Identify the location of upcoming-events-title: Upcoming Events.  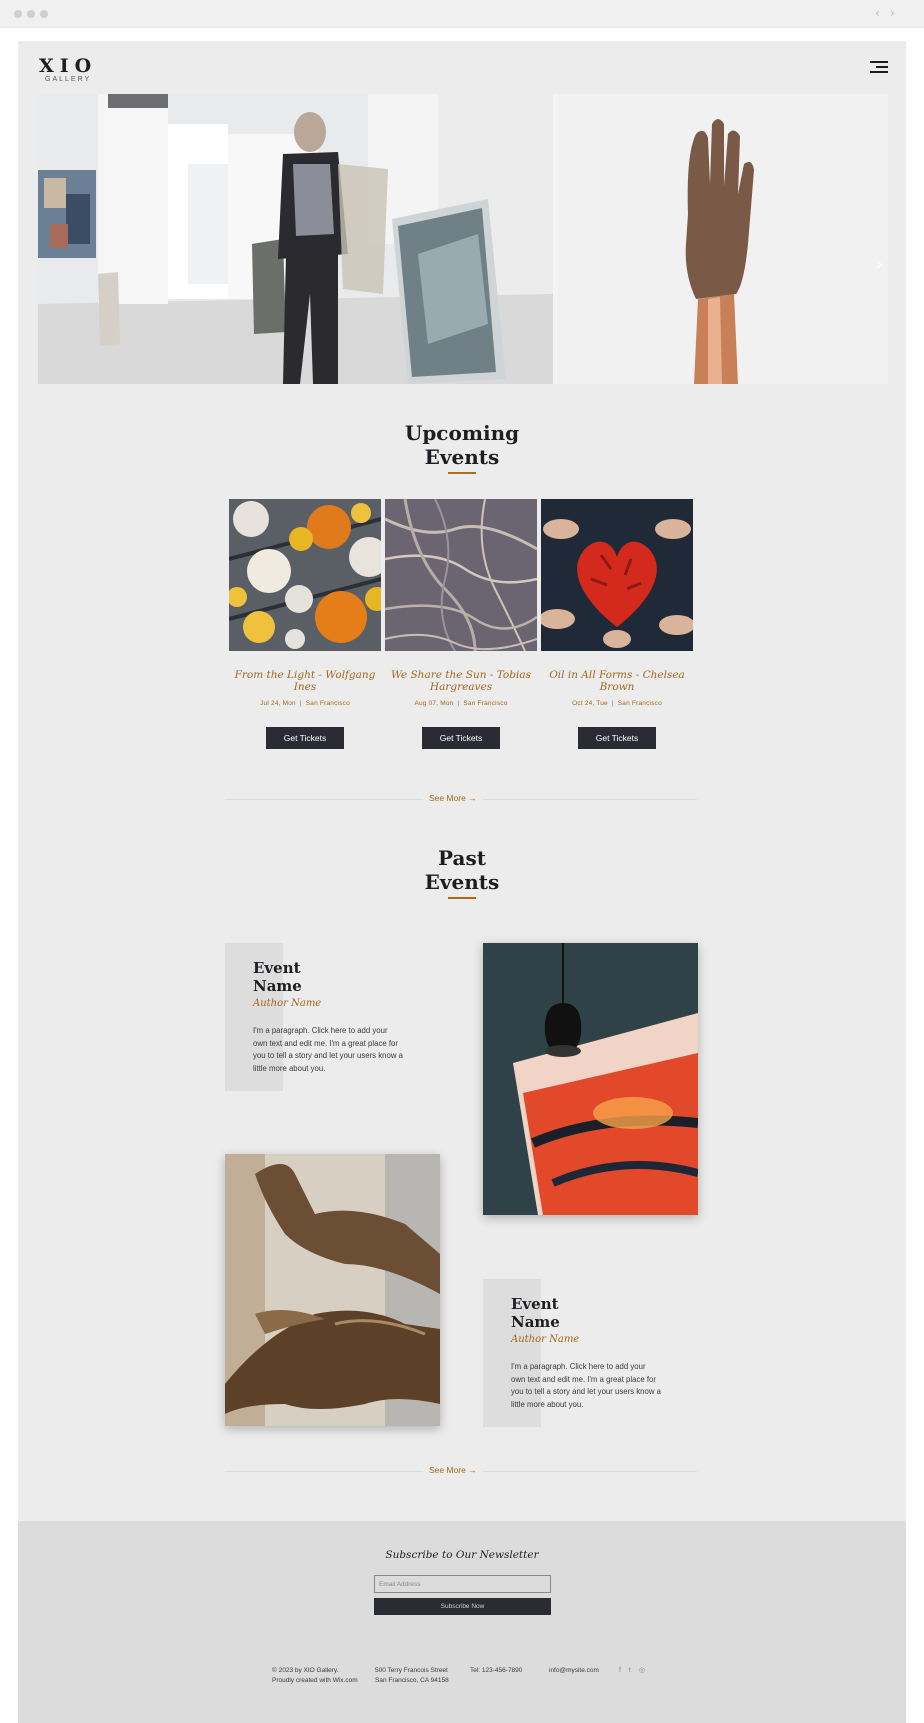
(462, 445).